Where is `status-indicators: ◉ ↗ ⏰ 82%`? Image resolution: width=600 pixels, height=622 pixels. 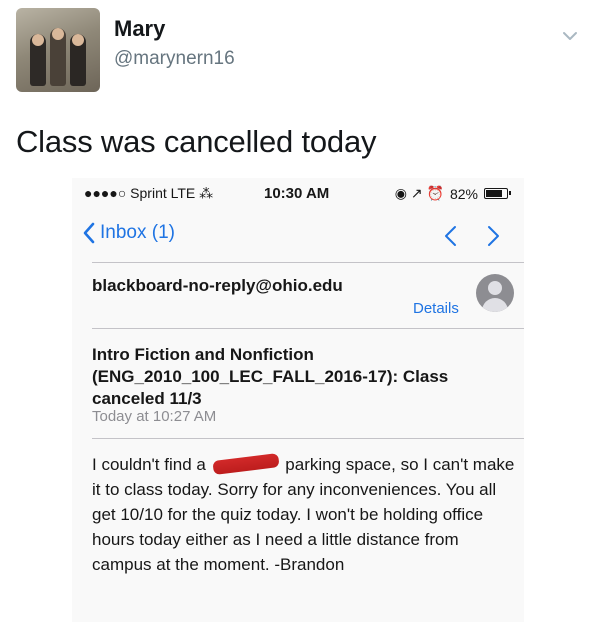 status-indicators: ◉ ↗ ⏰ 82% is located at coordinates (452, 193).